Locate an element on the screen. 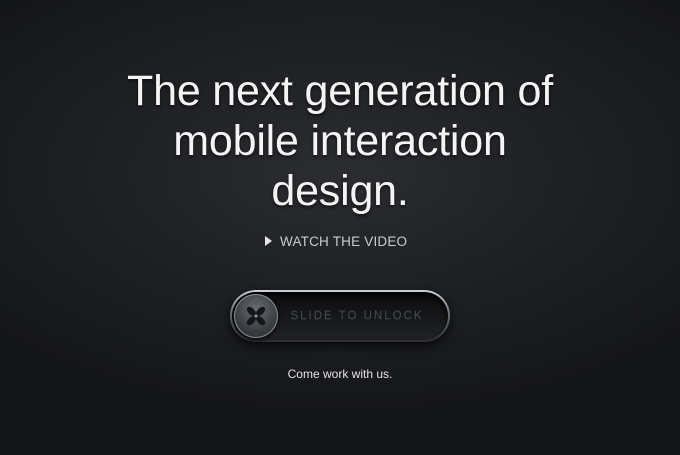 The width and height of the screenshot is (680, 455). headline-line-2: mobile interaction is located at coordinates (340, 141).